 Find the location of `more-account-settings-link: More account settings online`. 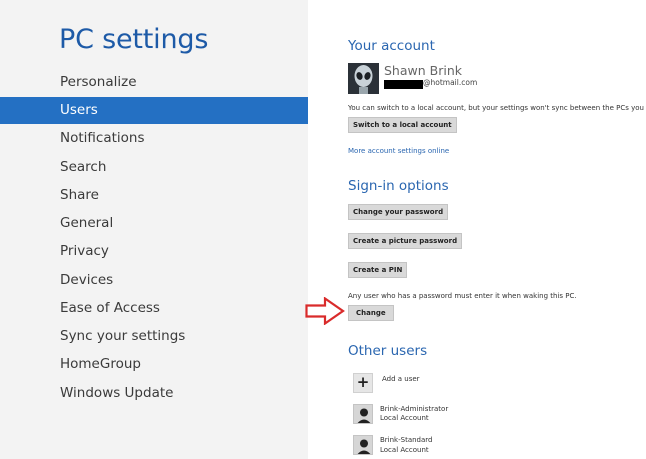

more-account-settings-link: More account settings online is located at coordinates (398, 151).